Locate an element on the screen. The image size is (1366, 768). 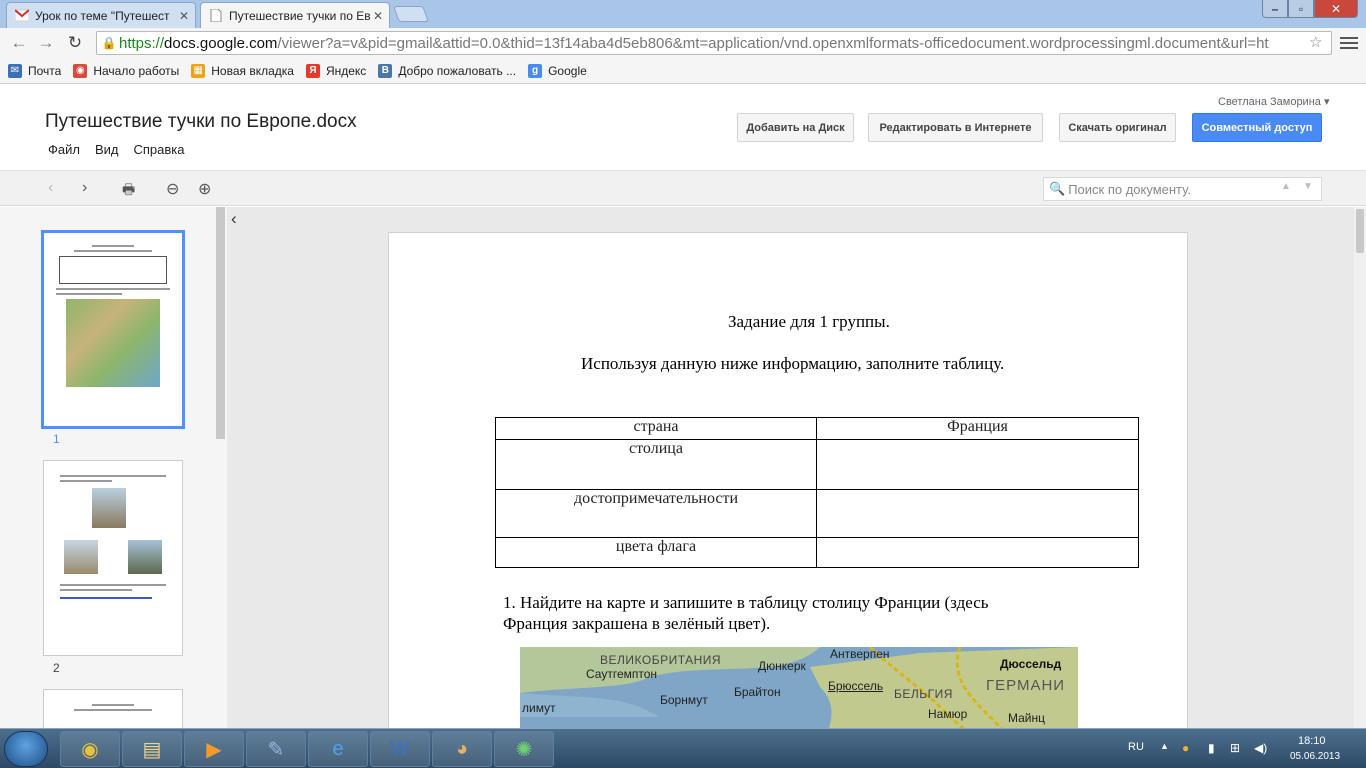
close-window-button: ✕ is located at coordinates (1336, 9).